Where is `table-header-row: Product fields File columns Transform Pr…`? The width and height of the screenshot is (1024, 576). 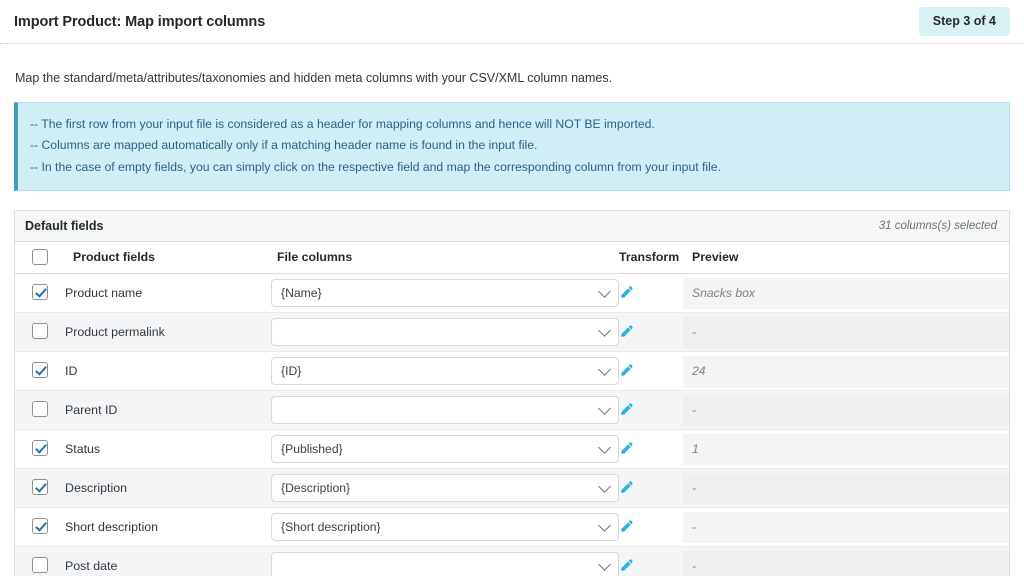 table-header-row: Product fields File columns Transform Pr… is located at coordinates (512, 258).